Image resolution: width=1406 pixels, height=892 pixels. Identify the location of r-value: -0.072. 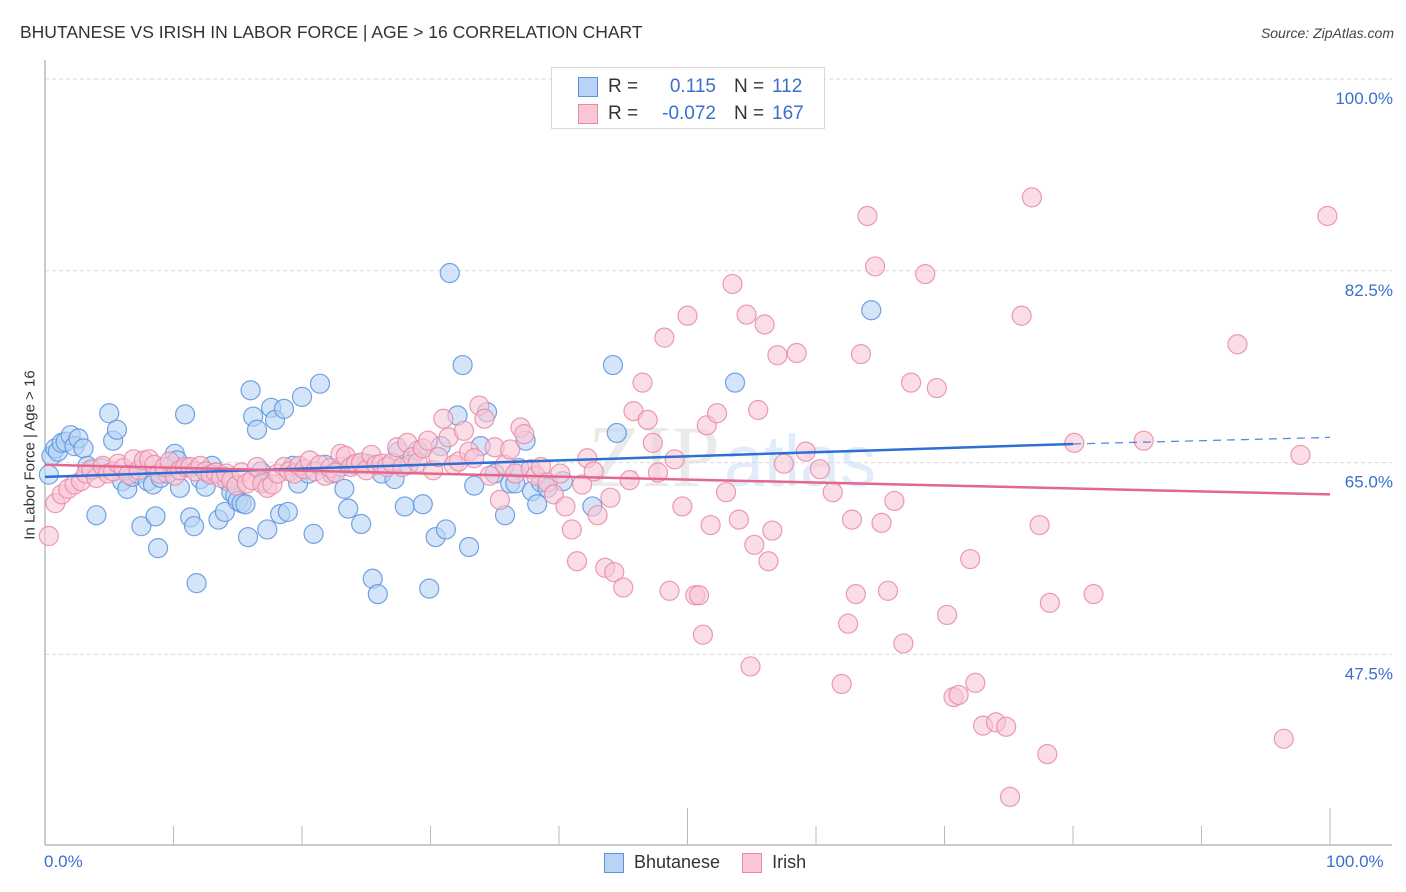
(689, 113).